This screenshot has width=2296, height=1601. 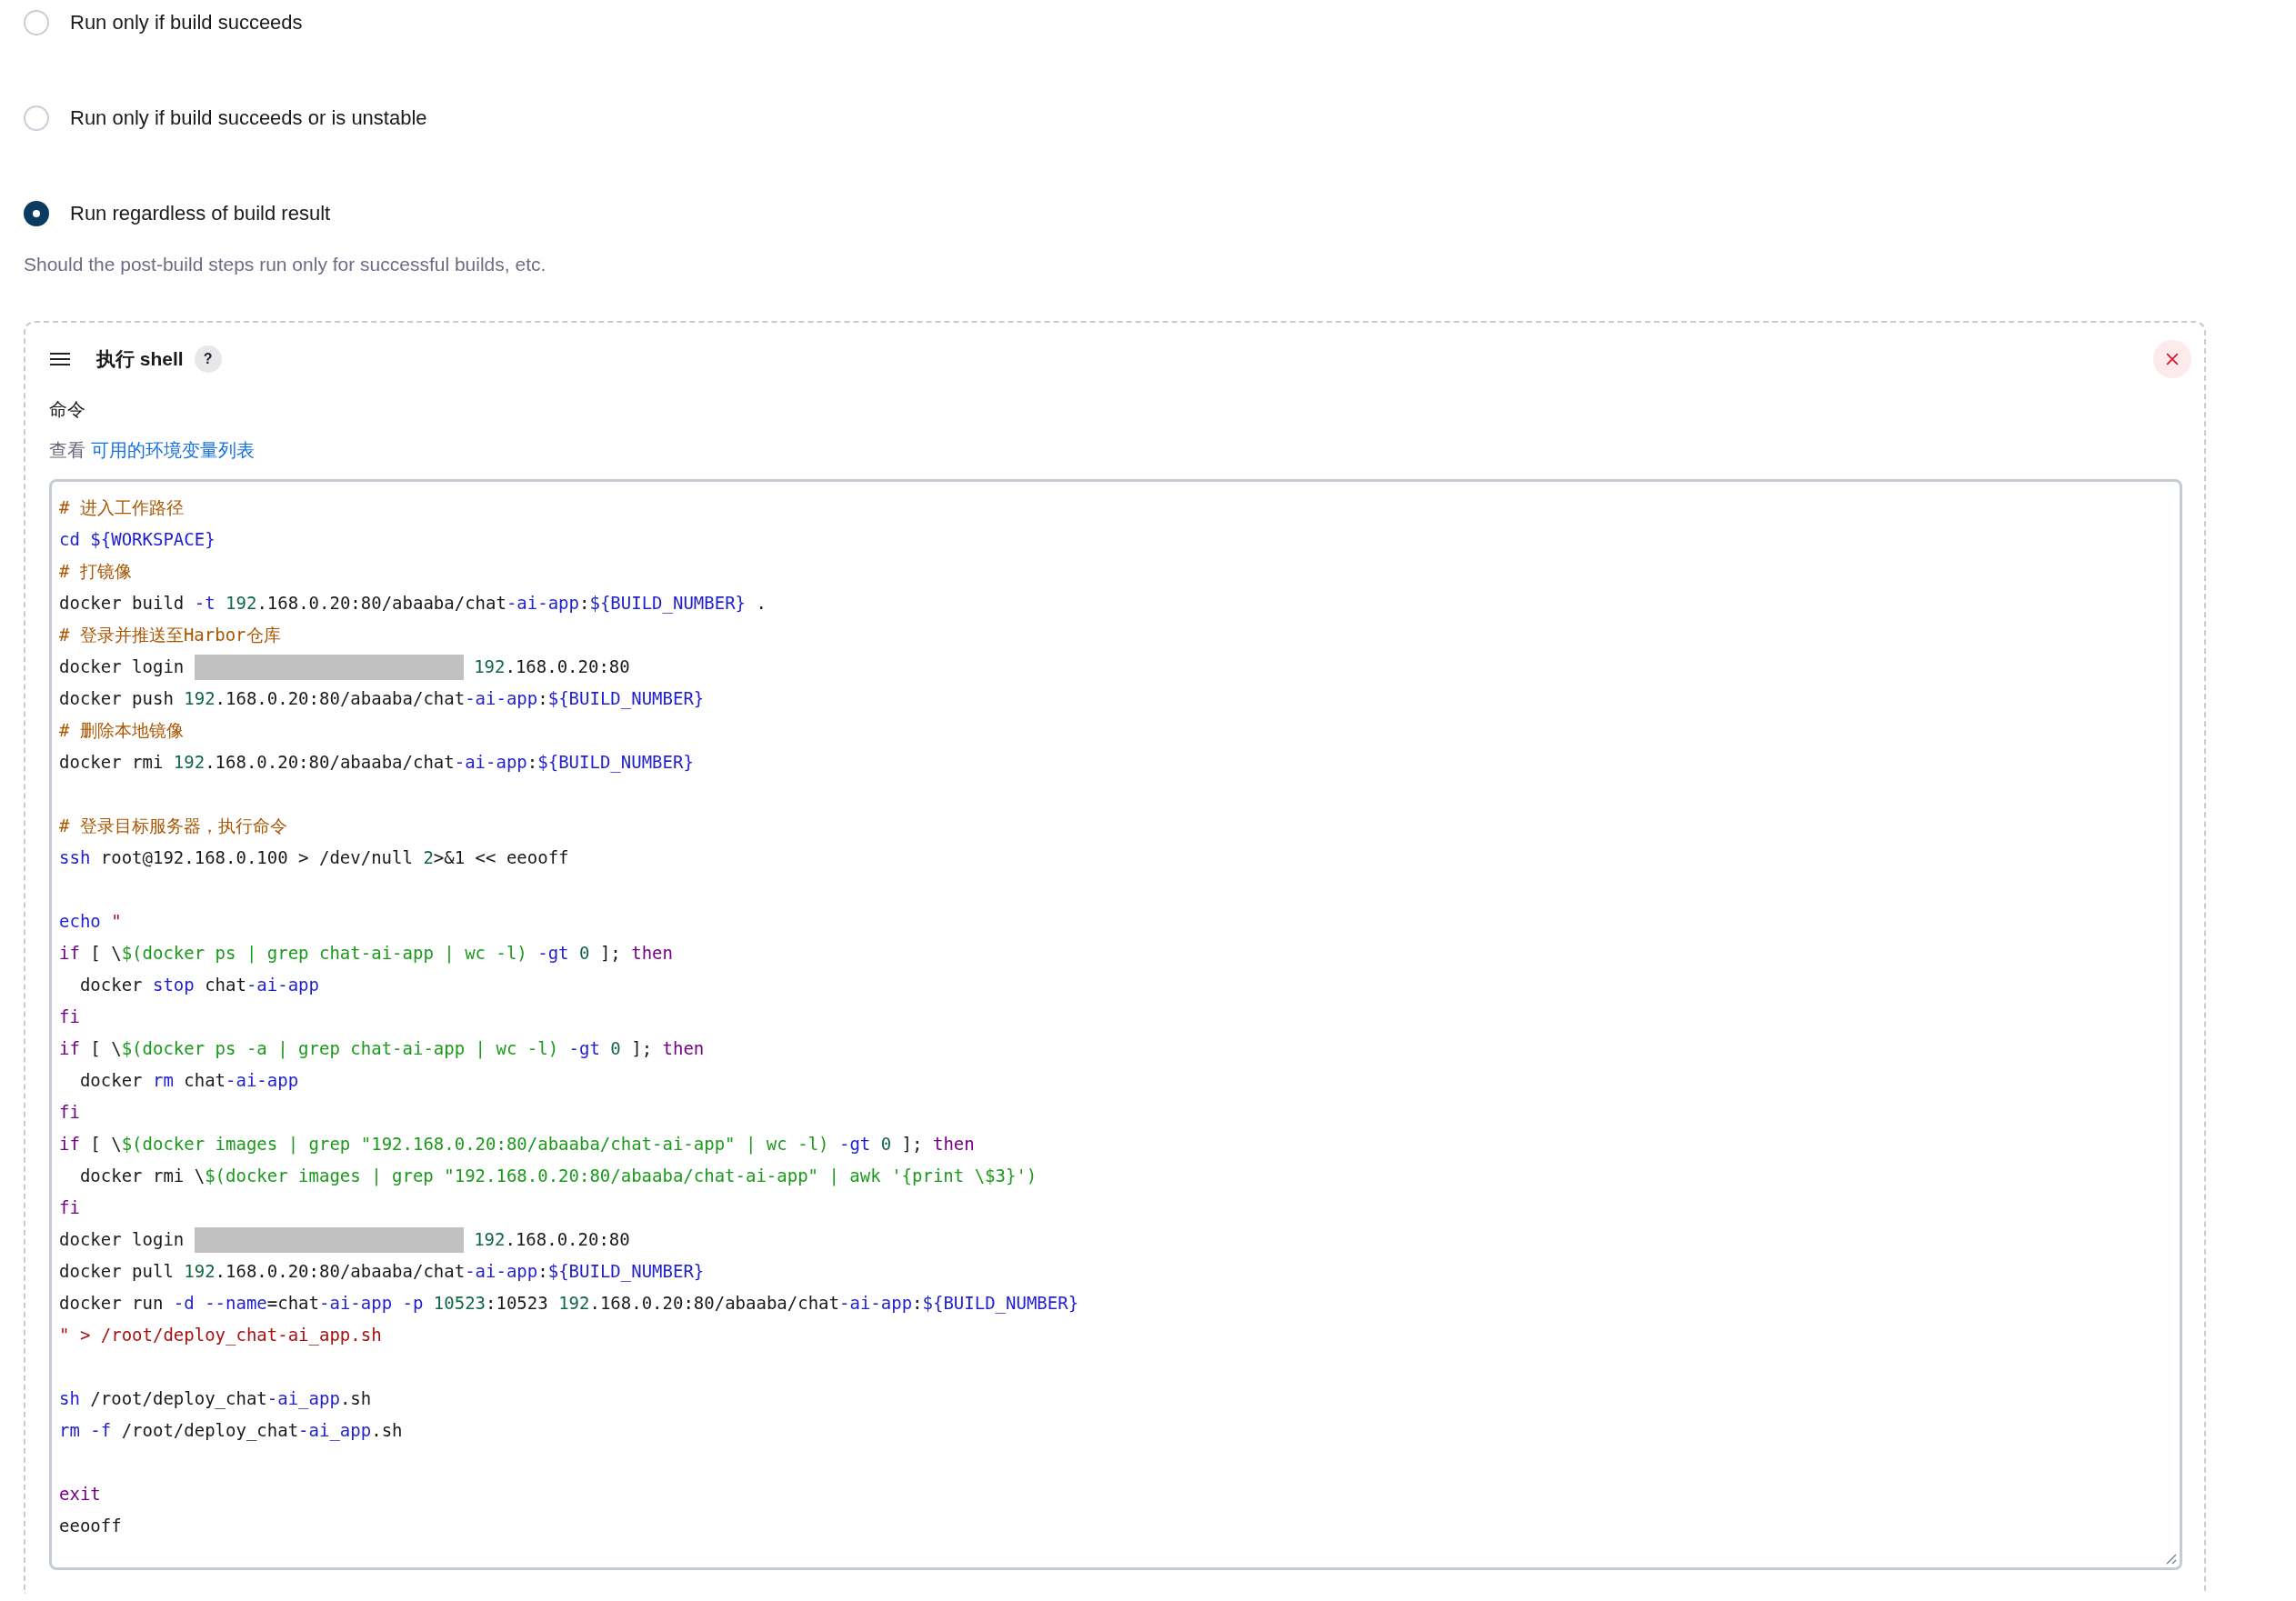 What do you see at coordinates (60, 359) in the screenshot?
I see `menu-icon` at bounding box center [60, 359].